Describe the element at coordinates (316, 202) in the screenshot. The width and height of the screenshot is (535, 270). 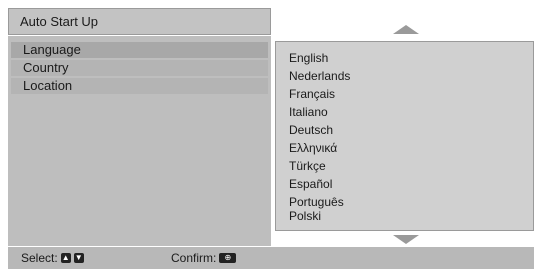
I see `language-option-portugues: Português` at that location.